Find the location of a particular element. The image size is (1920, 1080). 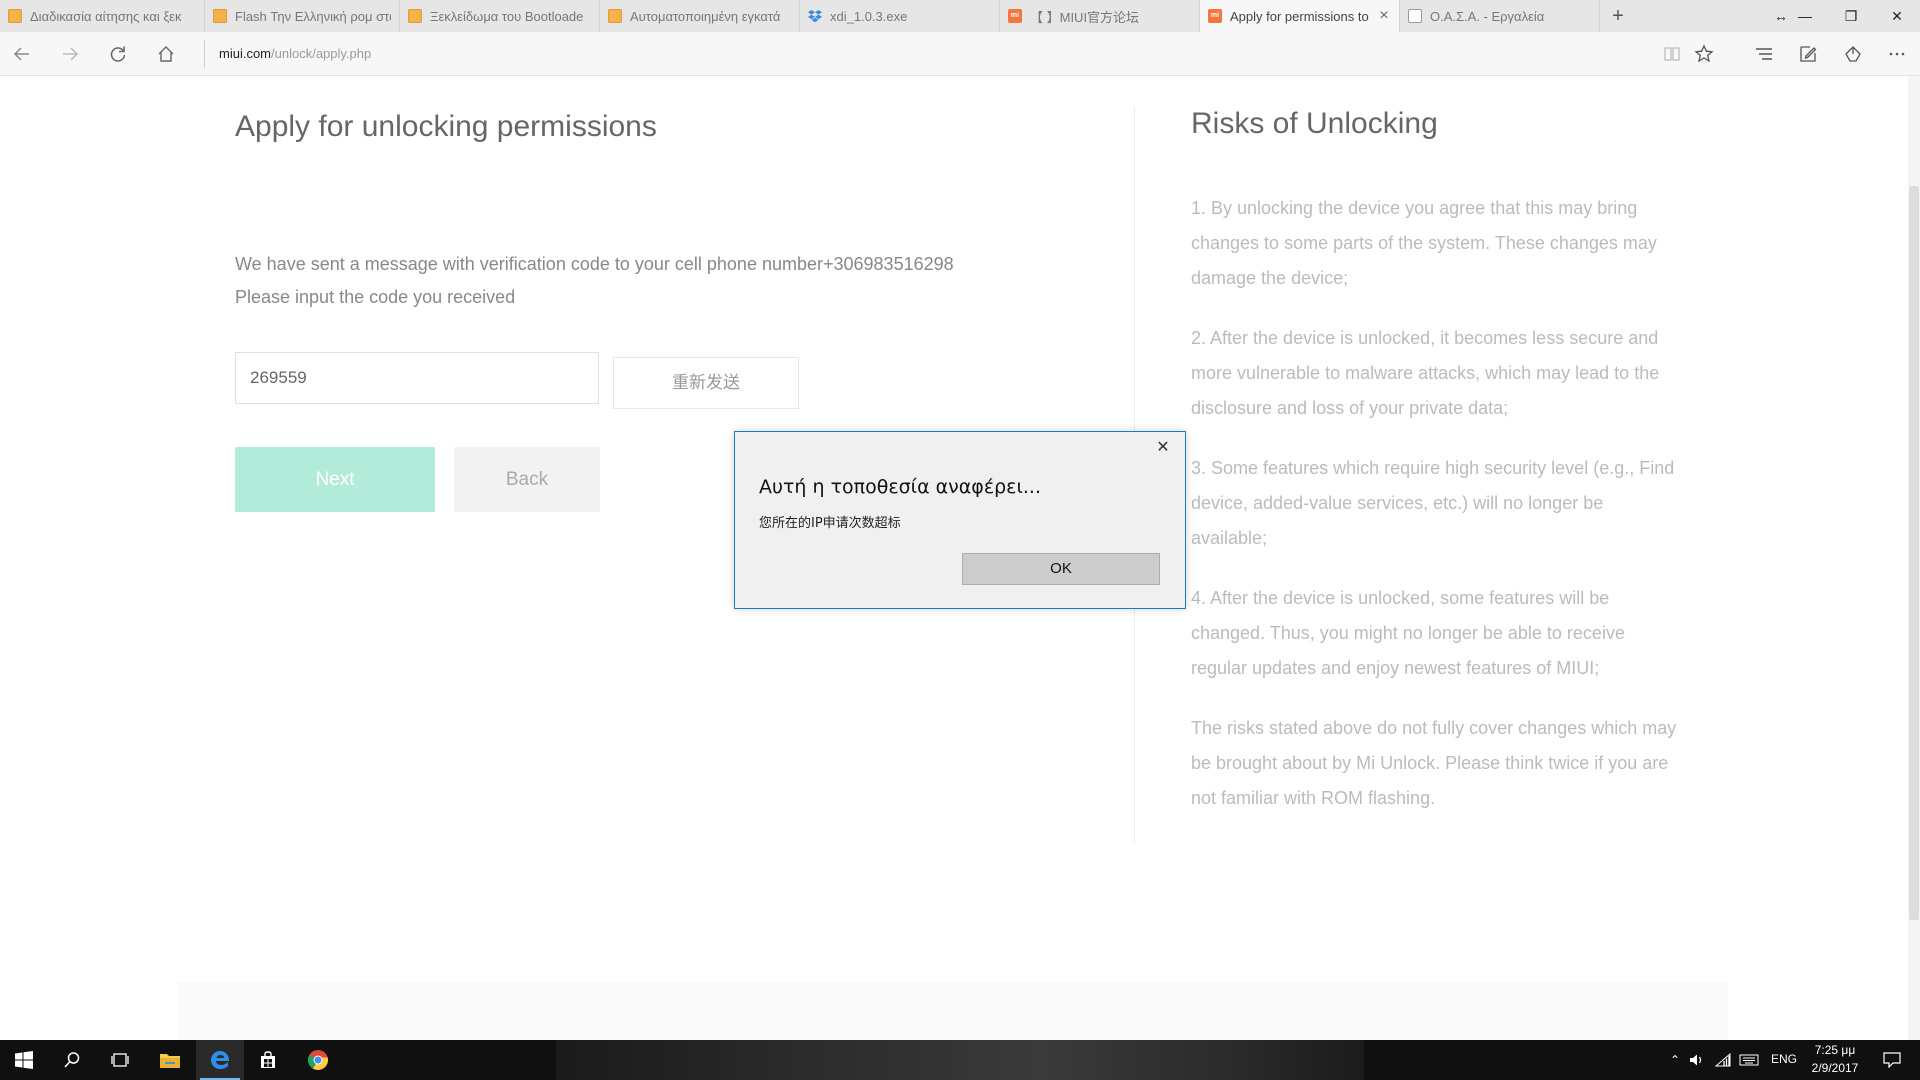

task-view-button is located at coordinates (120, 1060).